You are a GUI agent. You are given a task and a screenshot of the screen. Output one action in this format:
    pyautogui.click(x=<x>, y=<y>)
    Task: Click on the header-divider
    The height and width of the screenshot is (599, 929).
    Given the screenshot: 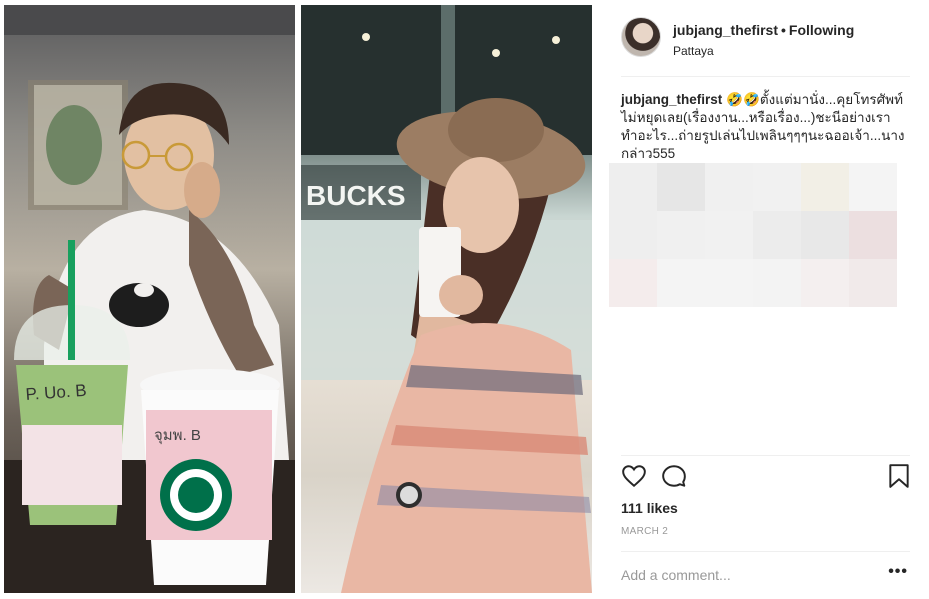 What is the action you would take?
    pyautogui.click(x=765, y=76)
    